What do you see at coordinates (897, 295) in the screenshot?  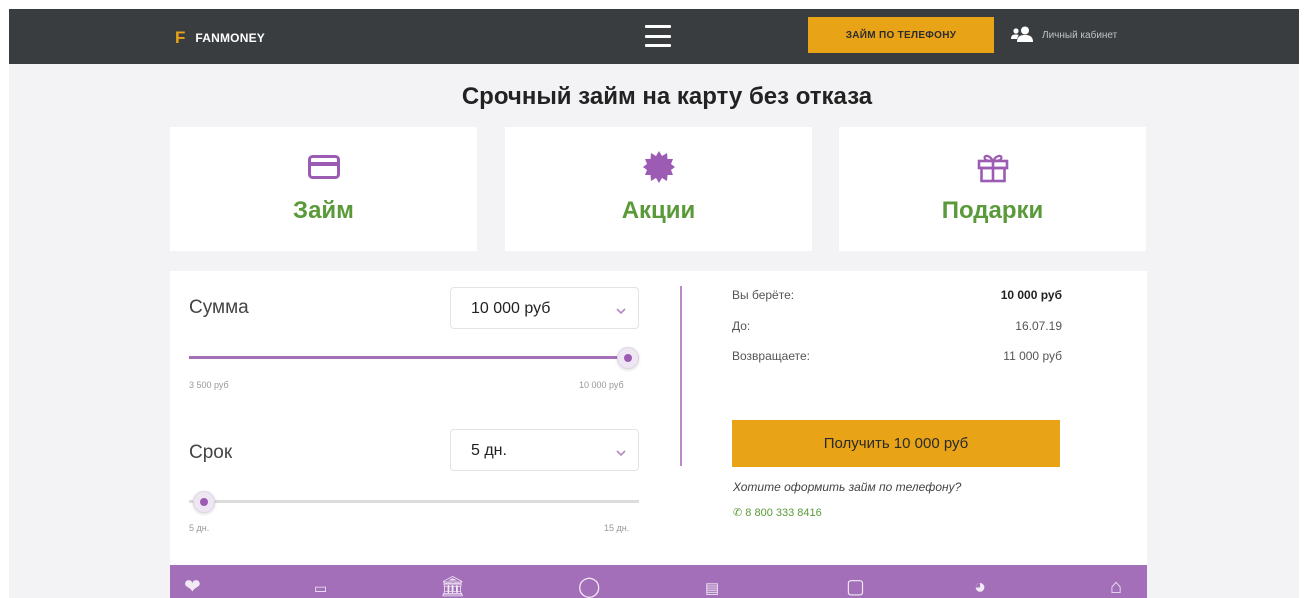 I see `summary-borrow-row: Вы берёте: 10 000 руб` at bounding box center [897, 295].